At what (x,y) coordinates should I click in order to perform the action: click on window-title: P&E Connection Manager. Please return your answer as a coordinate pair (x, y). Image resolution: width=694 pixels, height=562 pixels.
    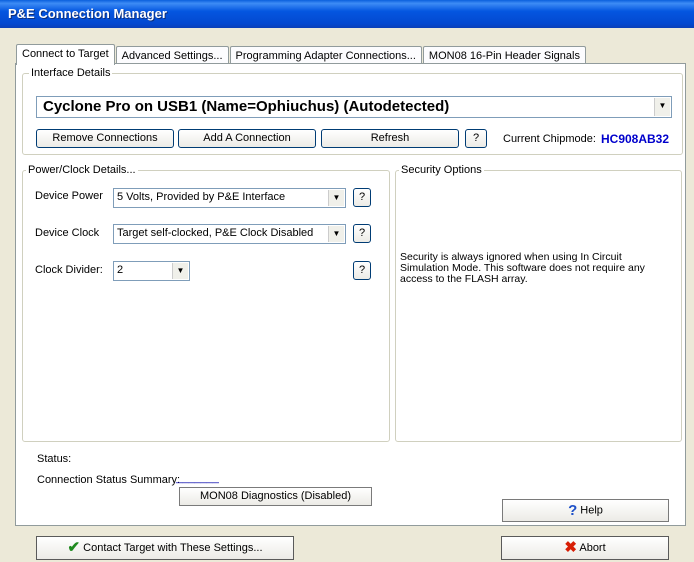
    Looking at the image, I should click on (347, 14).